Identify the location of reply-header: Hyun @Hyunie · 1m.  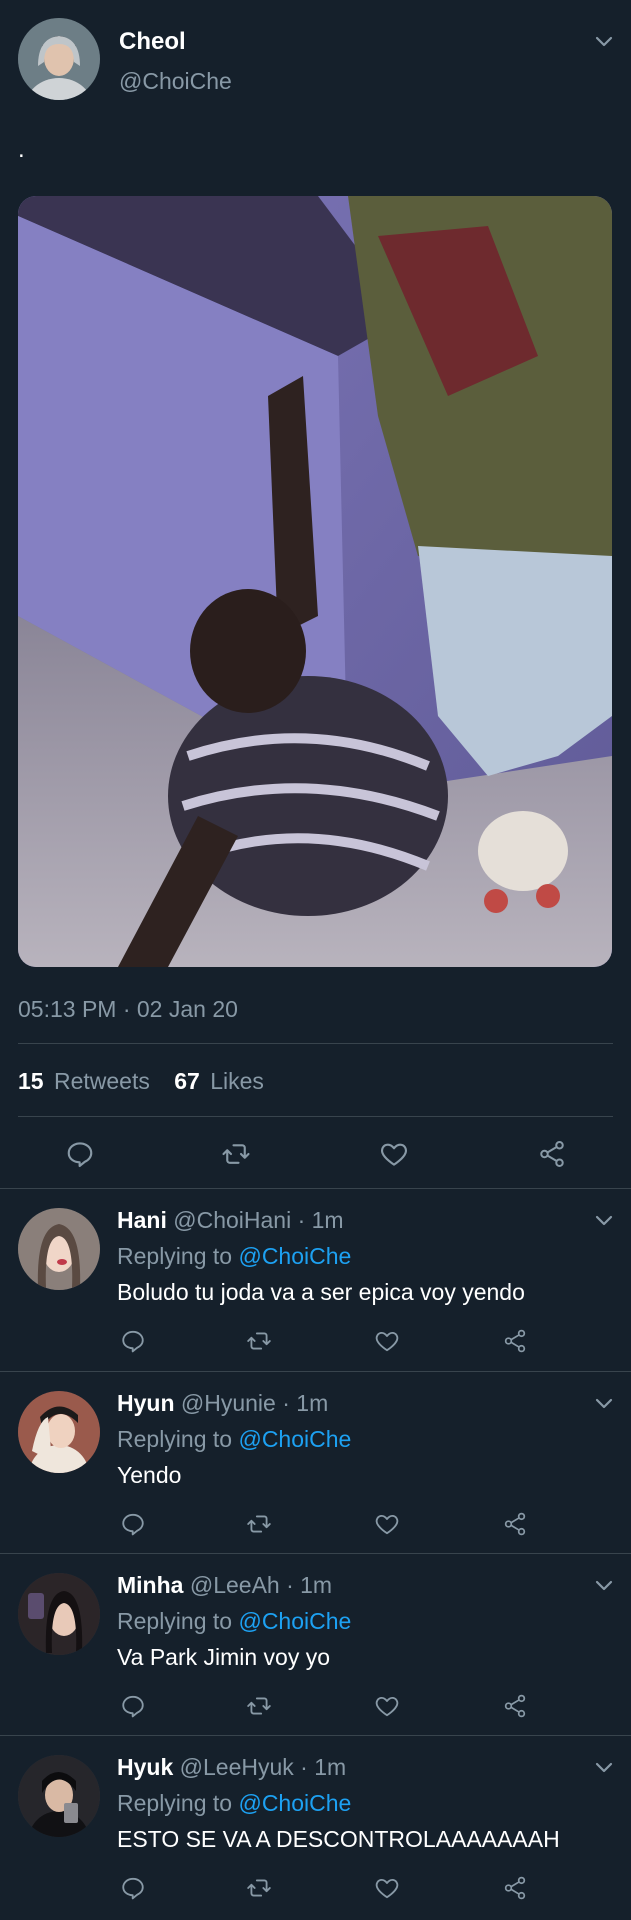
(222, 1403).